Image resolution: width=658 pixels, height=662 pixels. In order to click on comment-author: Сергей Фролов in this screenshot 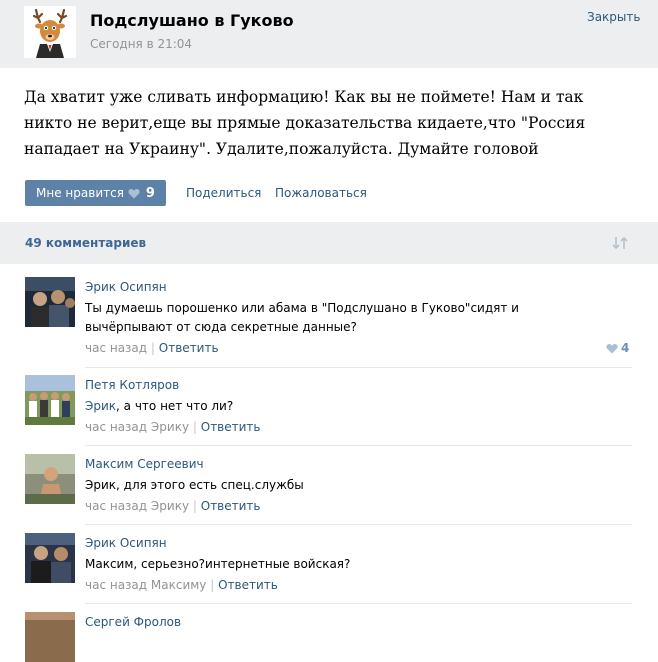, I will do `click(133, 622)`.